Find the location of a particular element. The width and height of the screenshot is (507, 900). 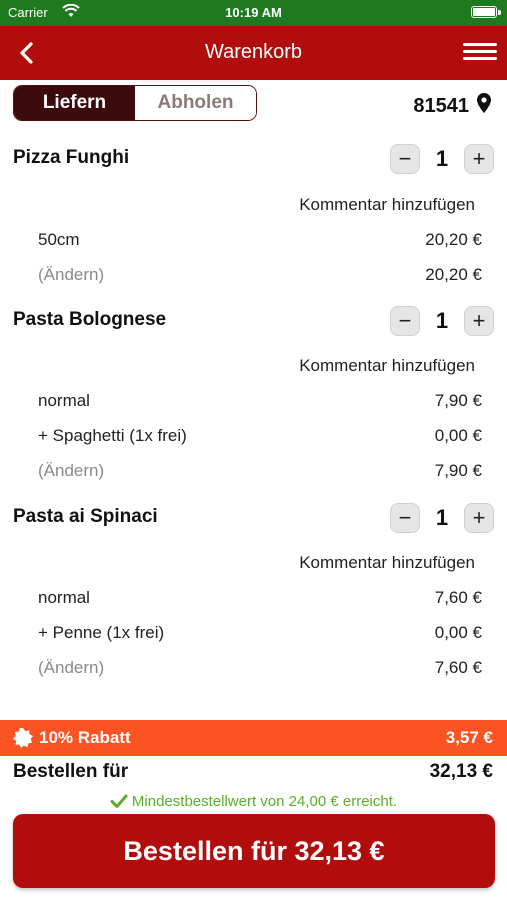

location-selector: 81541 is located at coordinates (452, 106).